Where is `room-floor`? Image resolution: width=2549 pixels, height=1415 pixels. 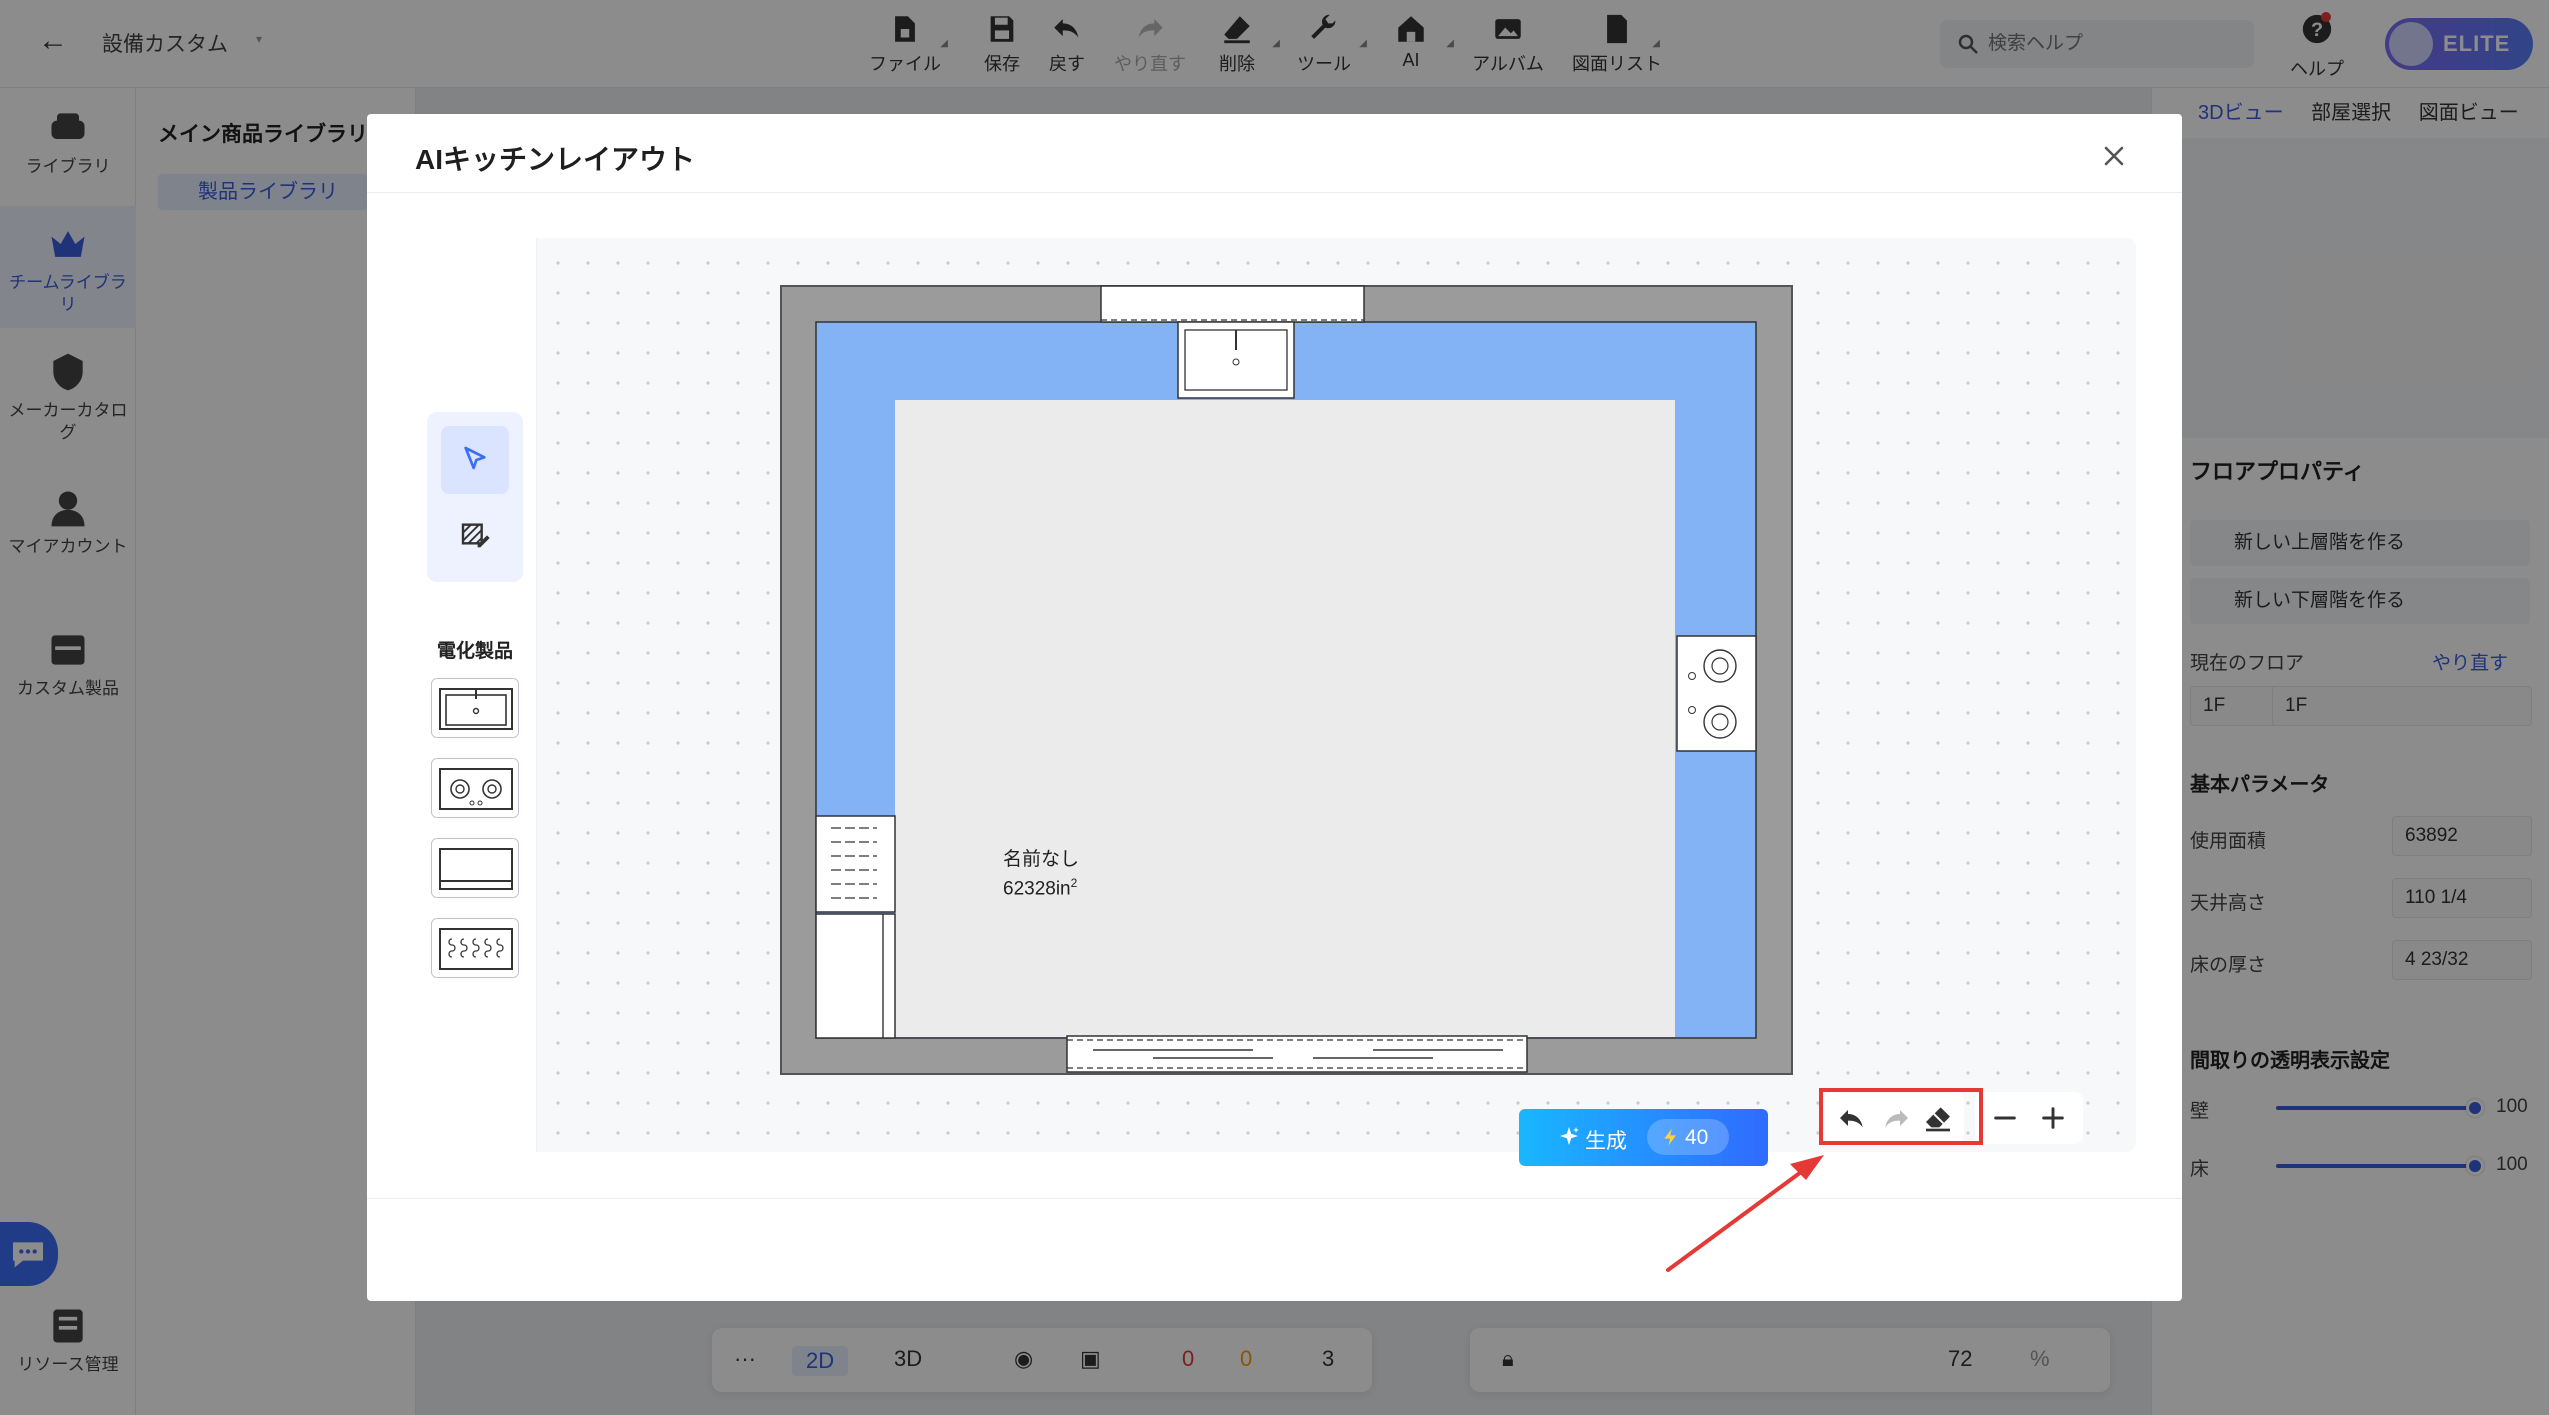
room-floor is located at coordinates (1285, 718).